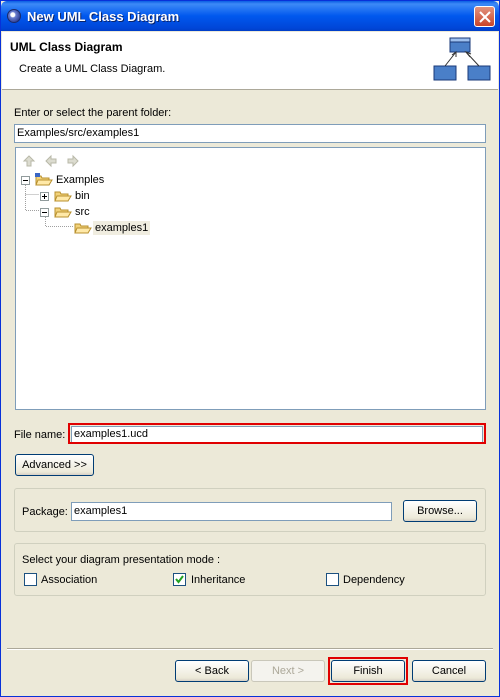 This screenshot has height=697, width=500. I want to click on tree-item-label: bin, so click(82, 196).